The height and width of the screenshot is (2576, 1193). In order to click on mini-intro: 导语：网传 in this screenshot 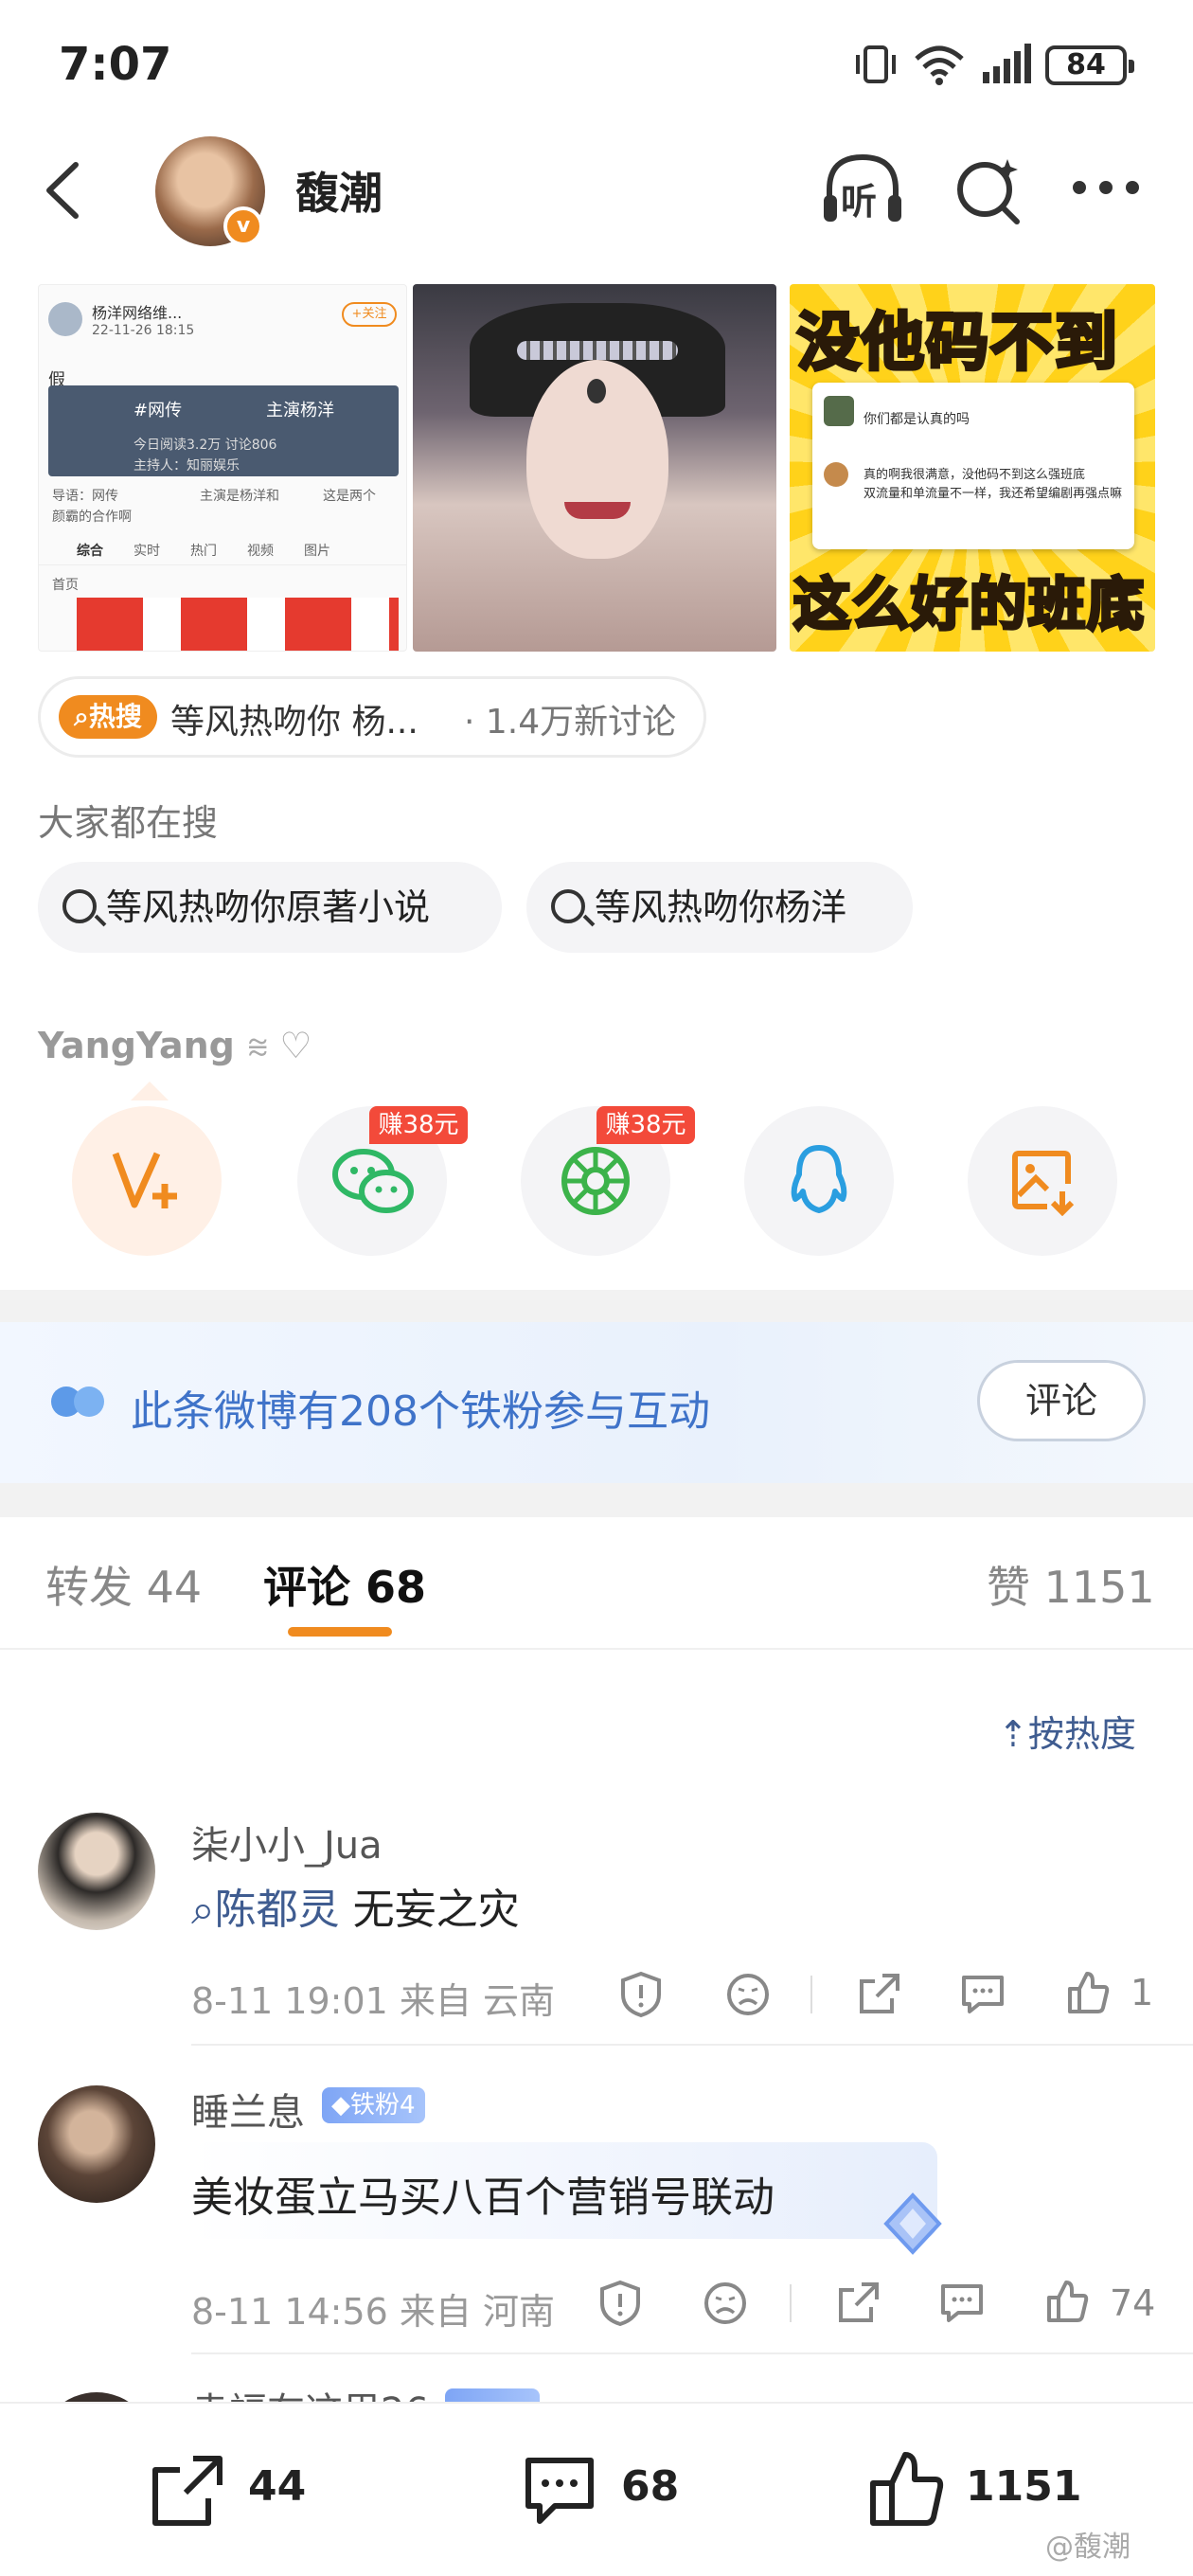, I will do `click(85, 496)`.